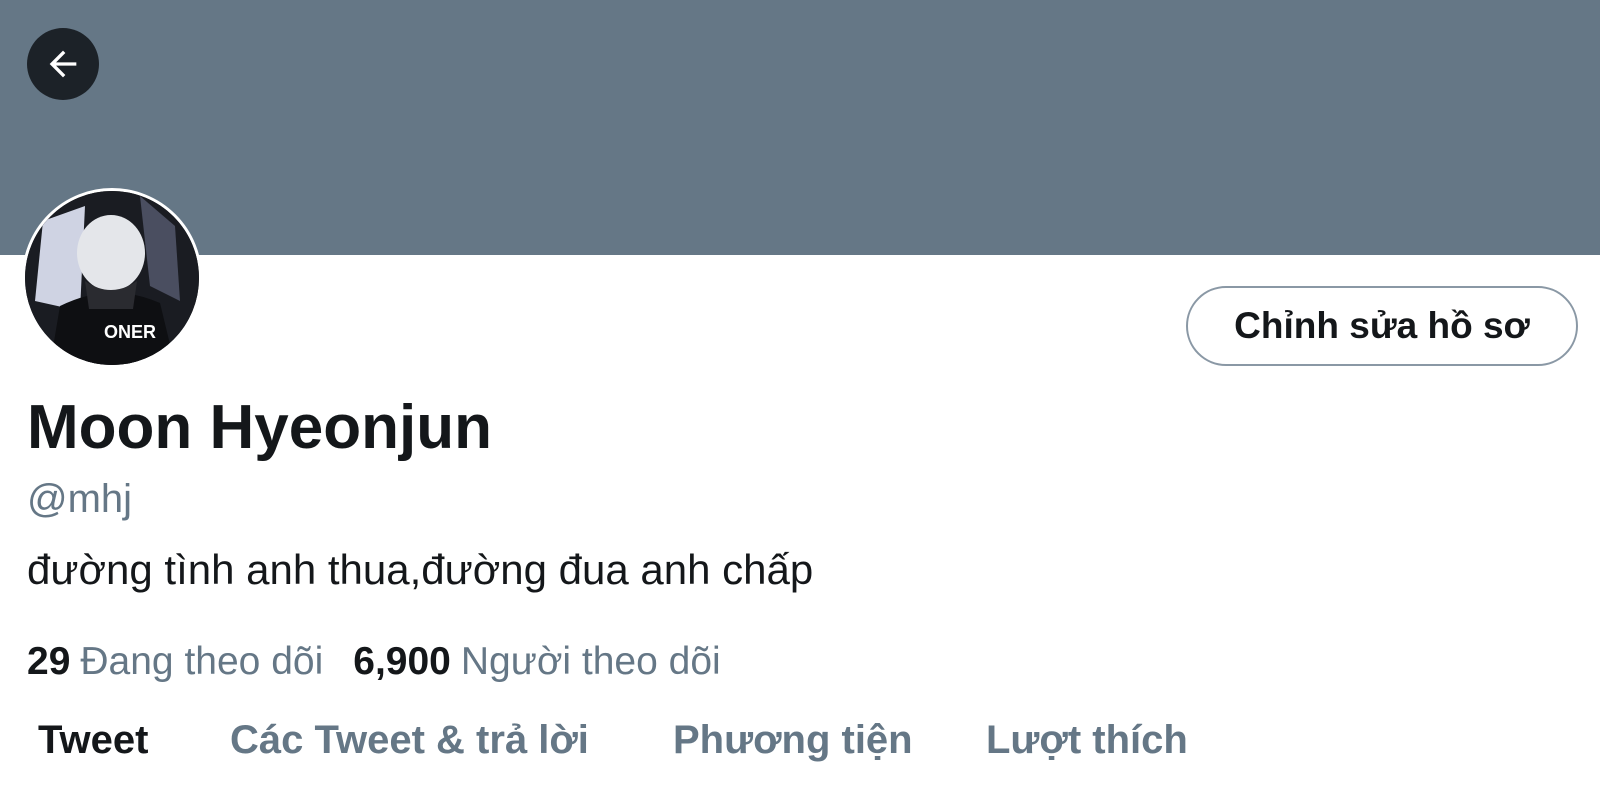  What do you see at coordinates (202, 661) in the screenshot?
I see `following-label: Đang theo dõi` at bounding box center [202, 661].